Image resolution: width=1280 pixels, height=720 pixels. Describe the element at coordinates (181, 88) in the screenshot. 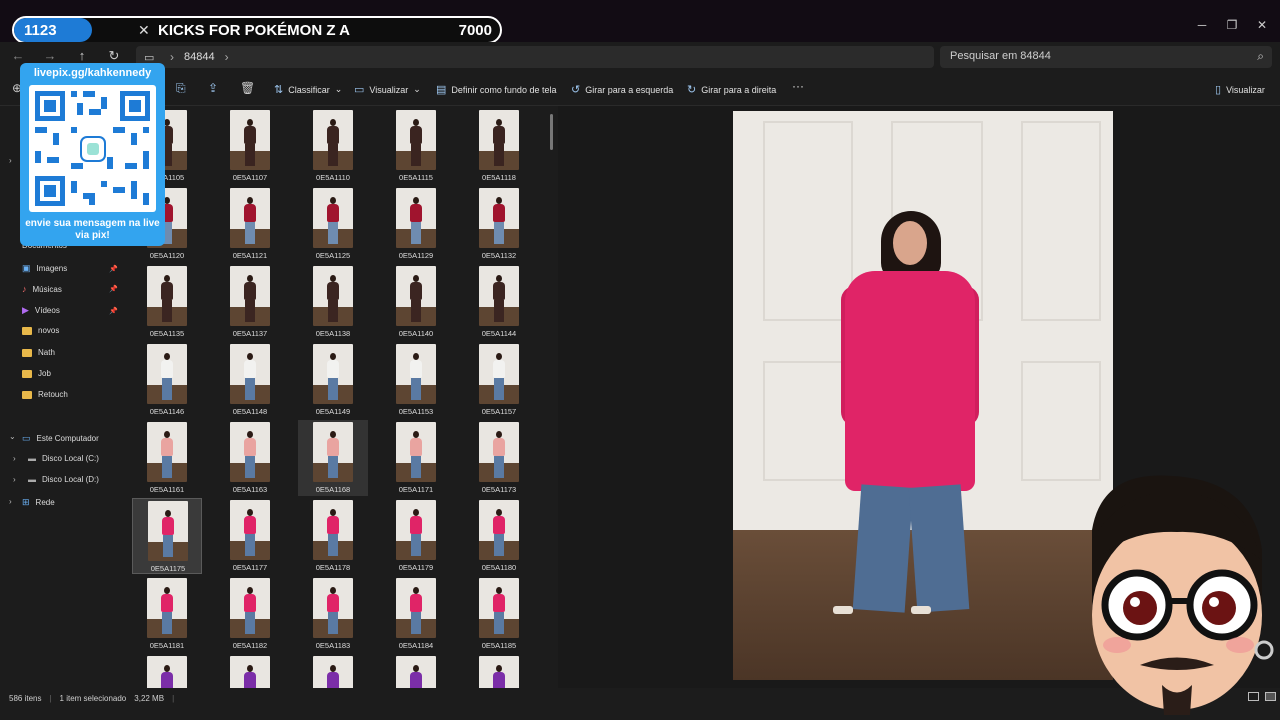

I see `rename-icon: ⎘` at that location.